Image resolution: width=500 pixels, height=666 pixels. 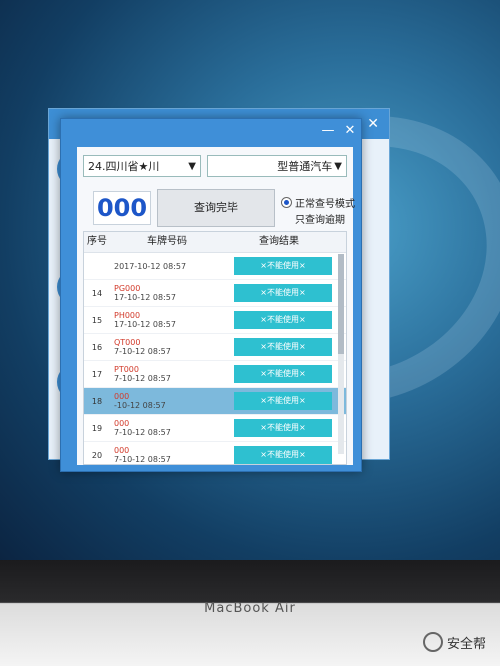 I want to click on table-scrollbar, so click(x=341, y=354).